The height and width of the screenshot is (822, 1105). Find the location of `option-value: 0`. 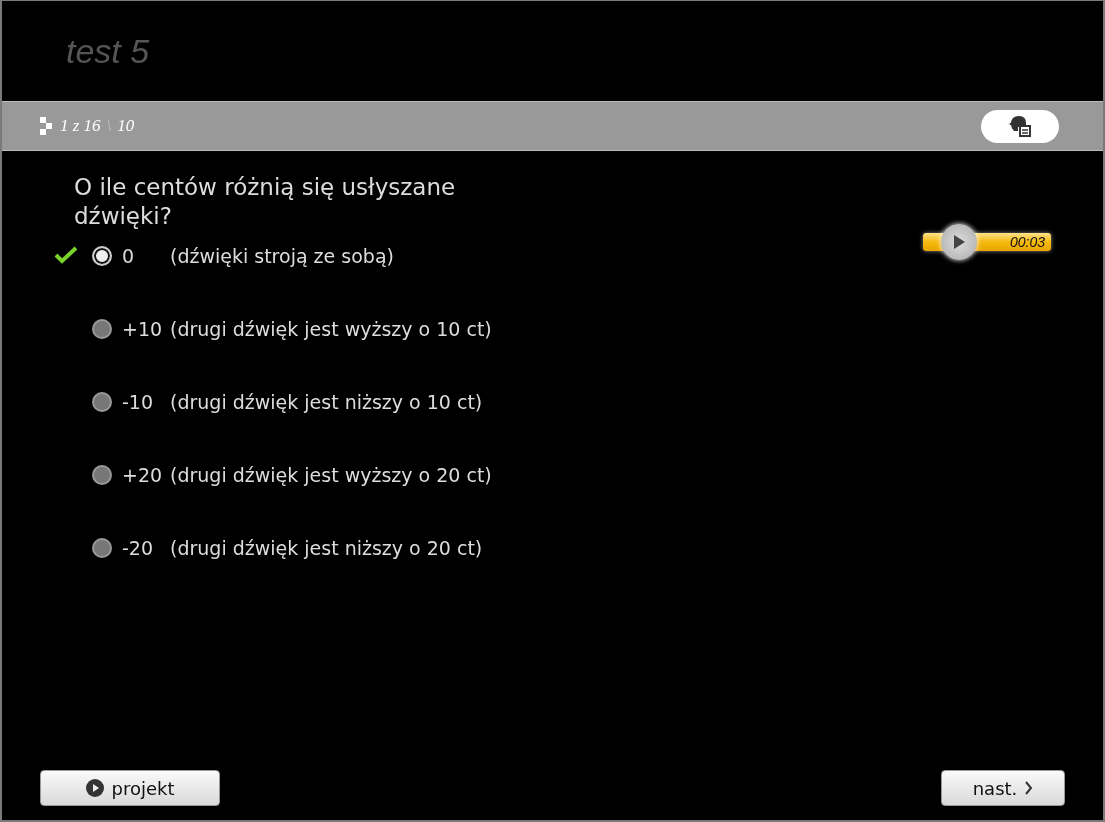

option-value: 0 is located at coordinates (129, 256).